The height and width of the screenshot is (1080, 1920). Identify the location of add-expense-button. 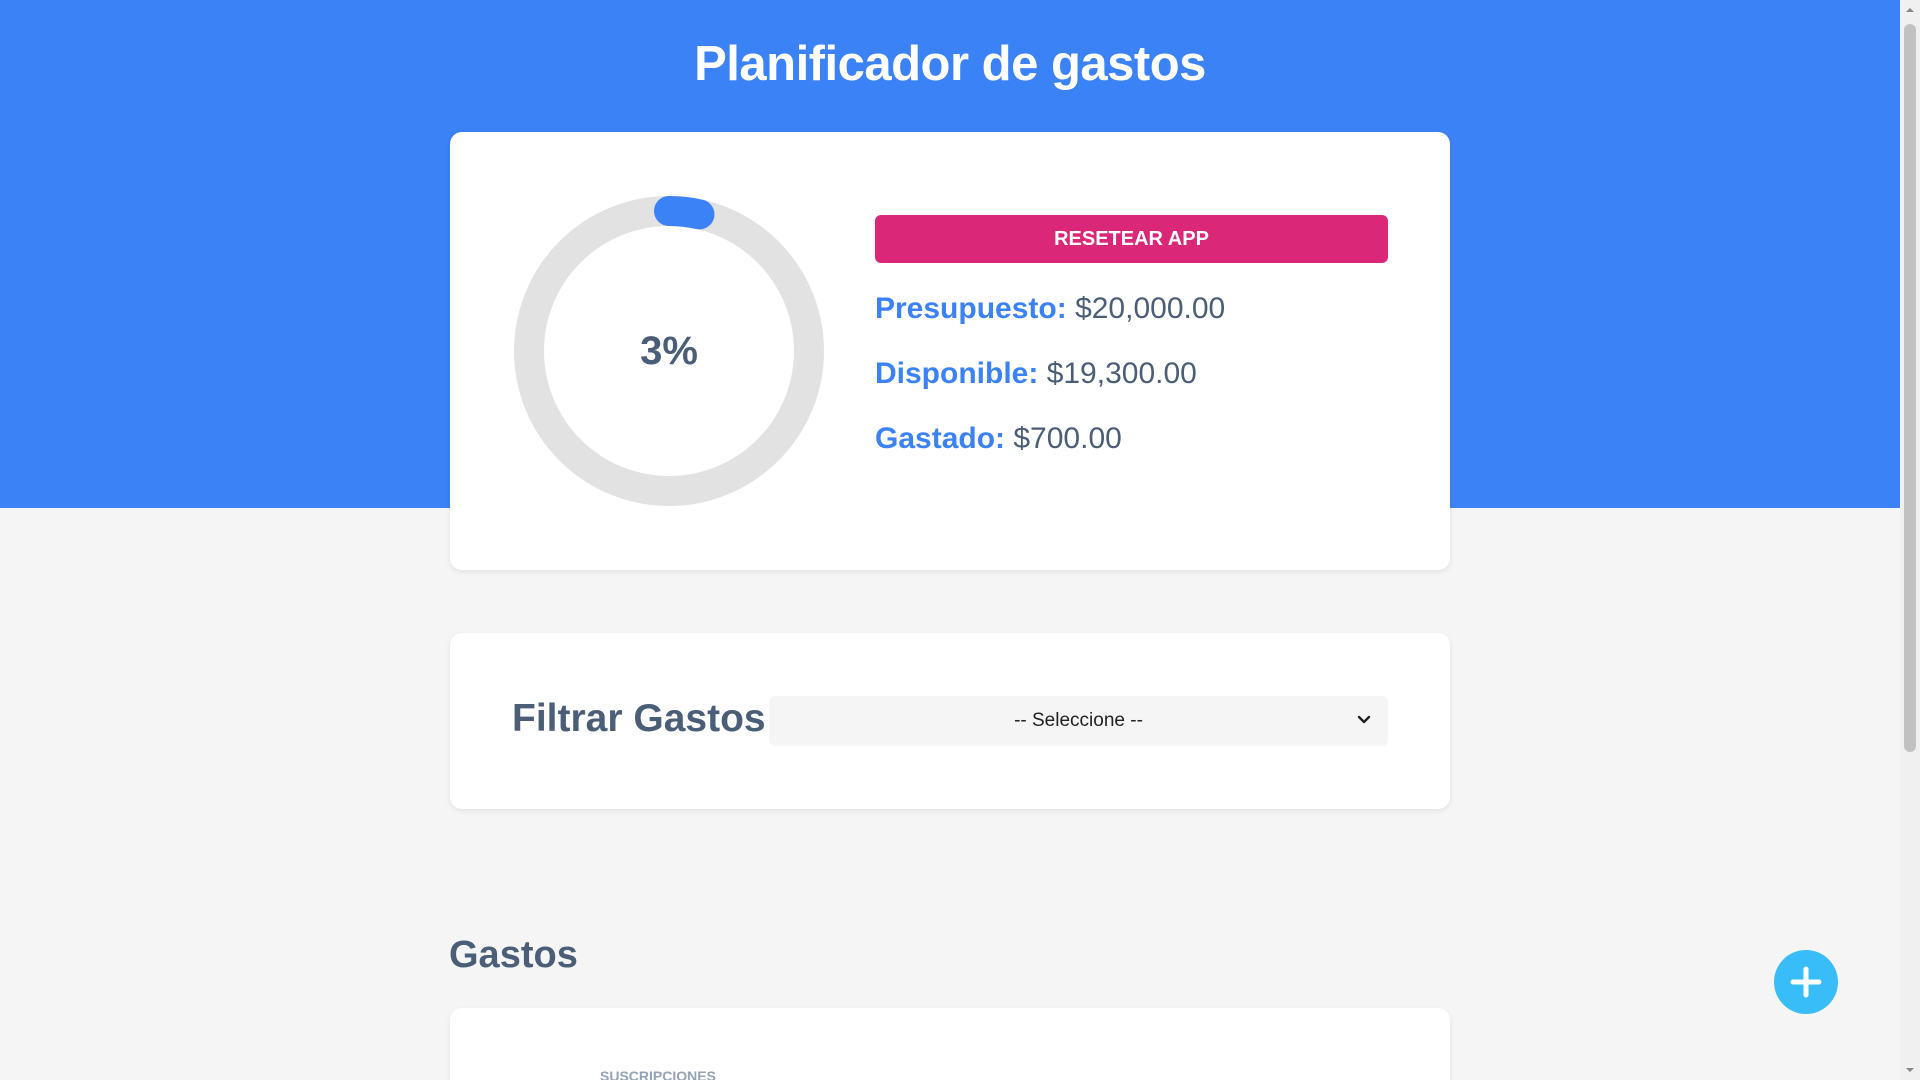
(1806, 982).